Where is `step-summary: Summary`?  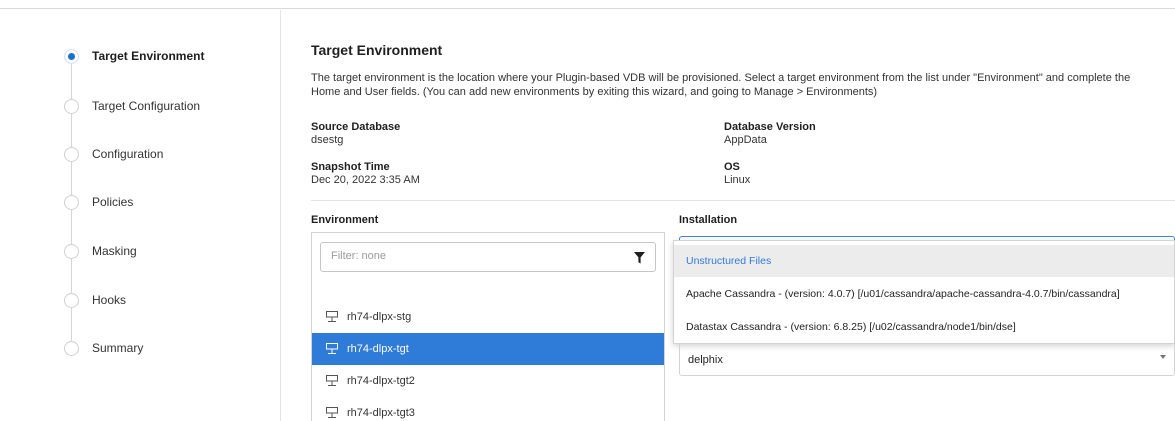 step-summary: Summary is located at coordinates (103, 348).